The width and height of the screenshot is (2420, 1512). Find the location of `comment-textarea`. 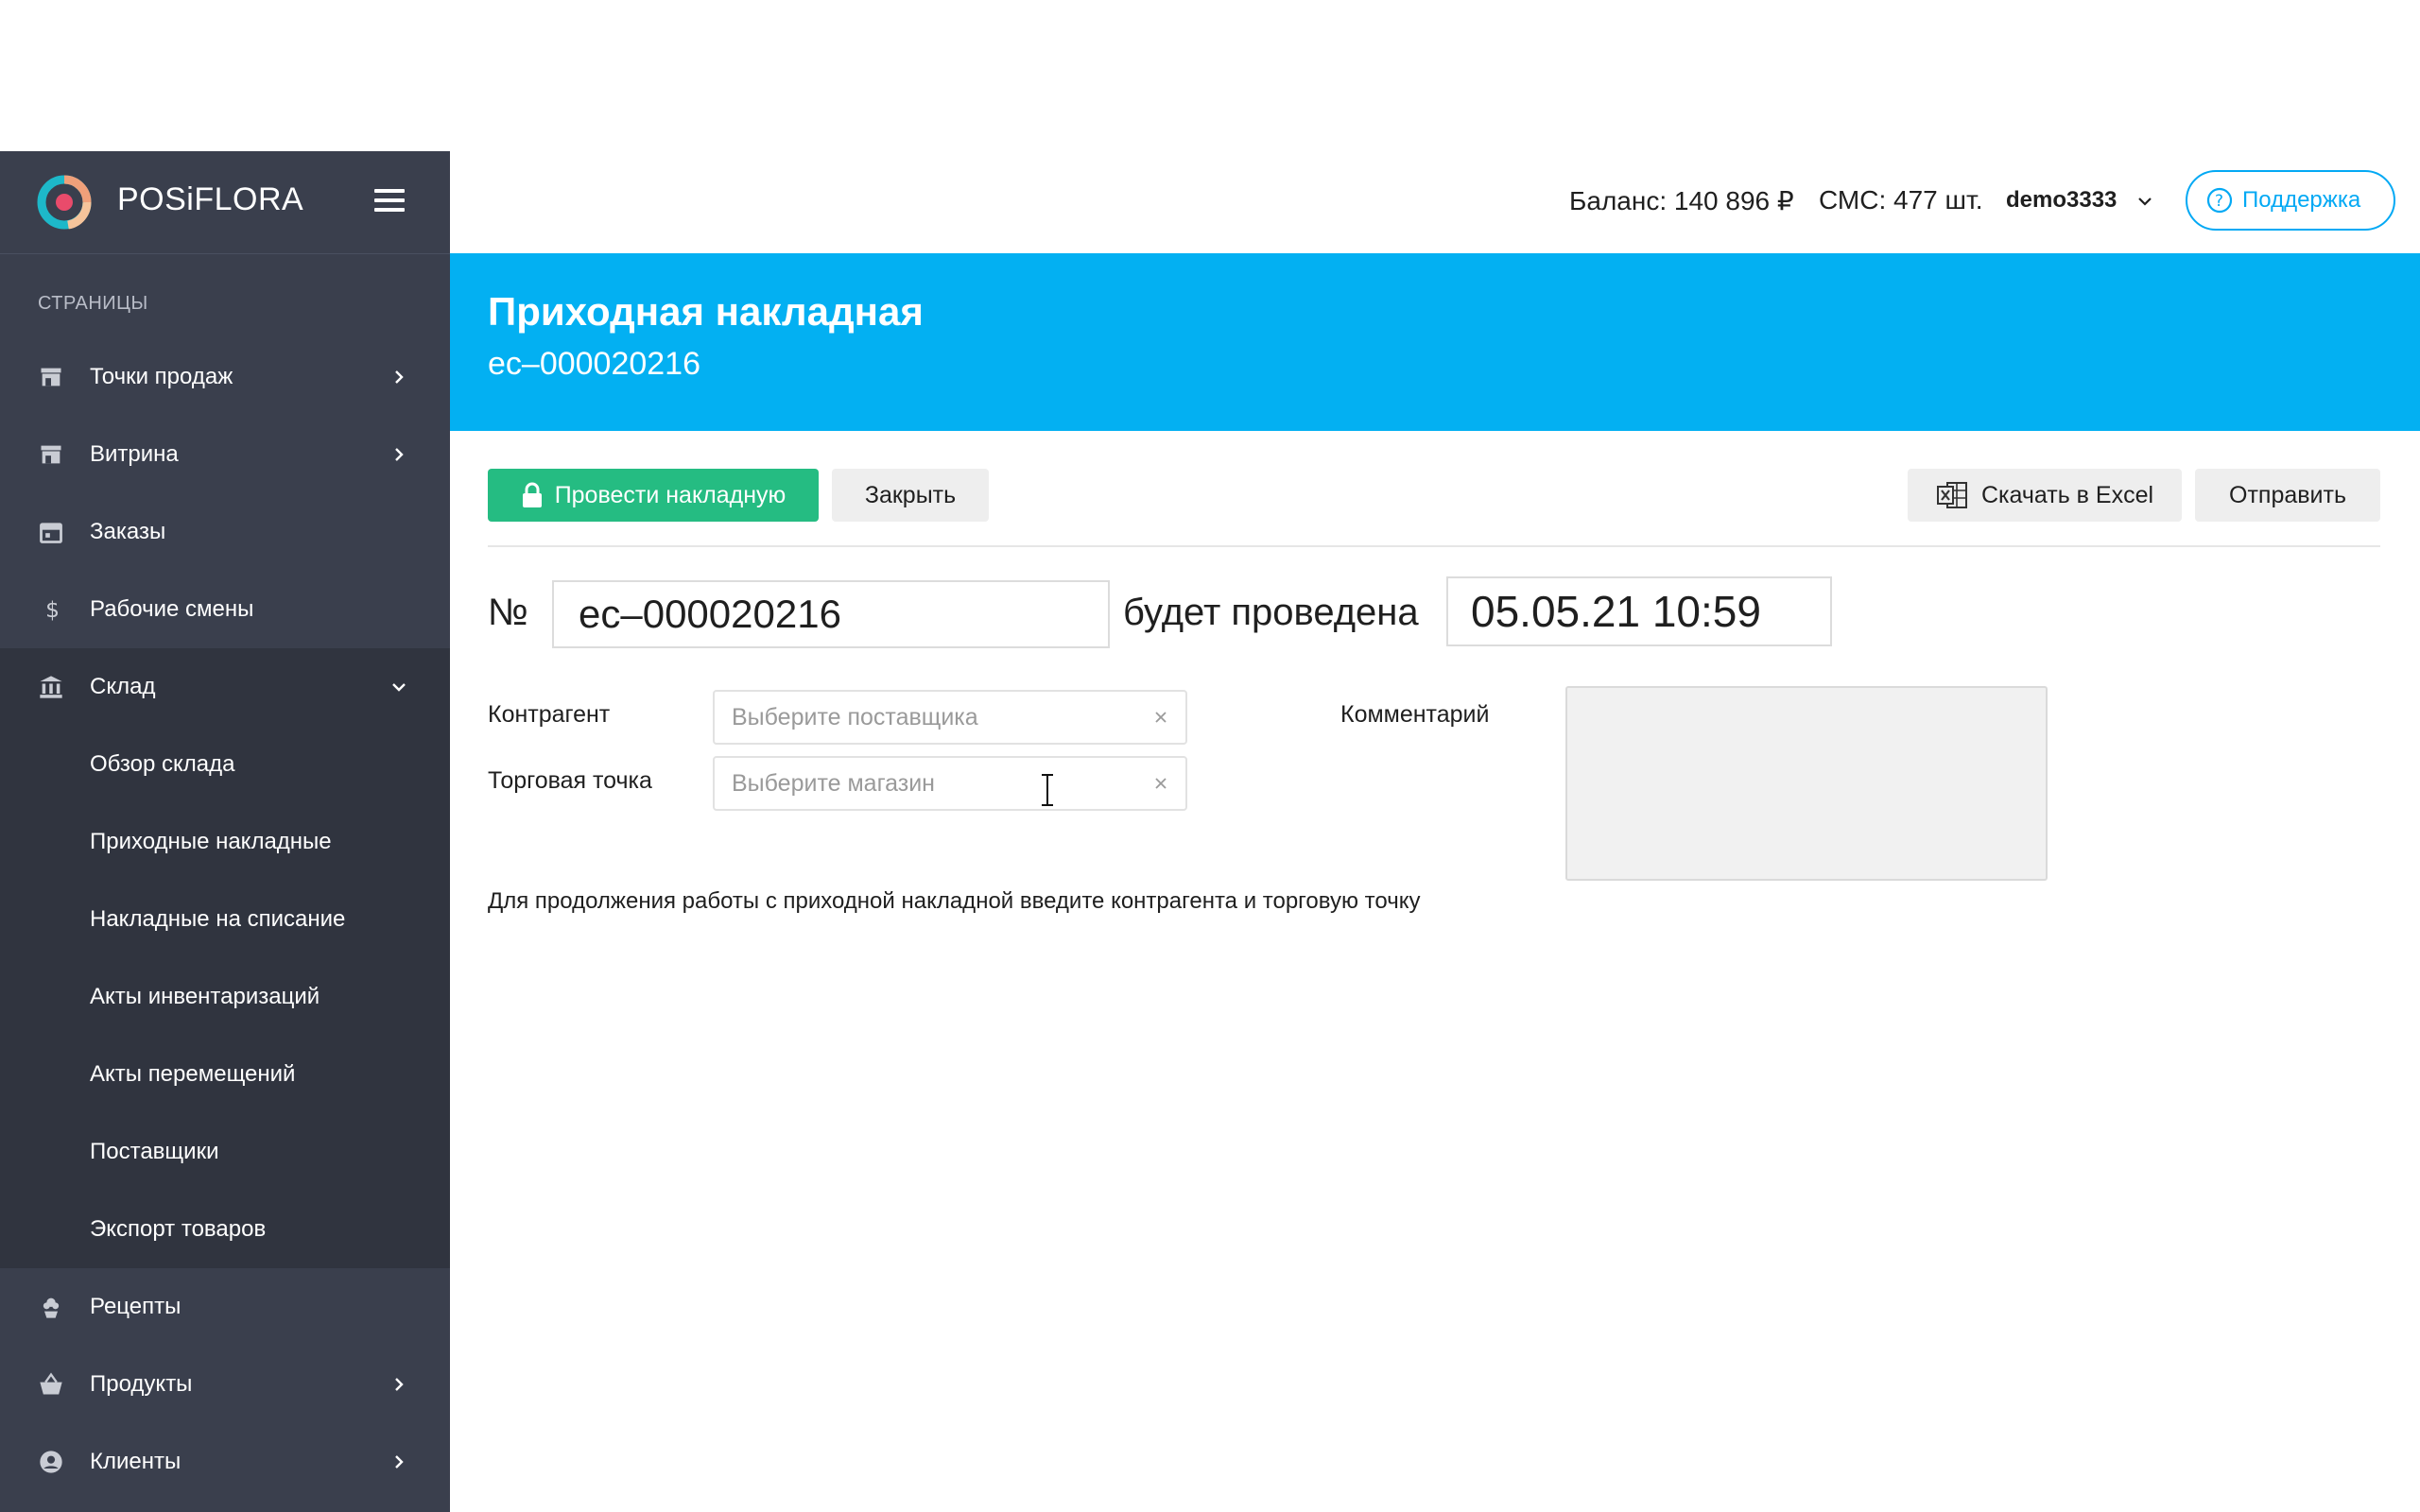

comment-textarea is located at coordinates (1807, 783).